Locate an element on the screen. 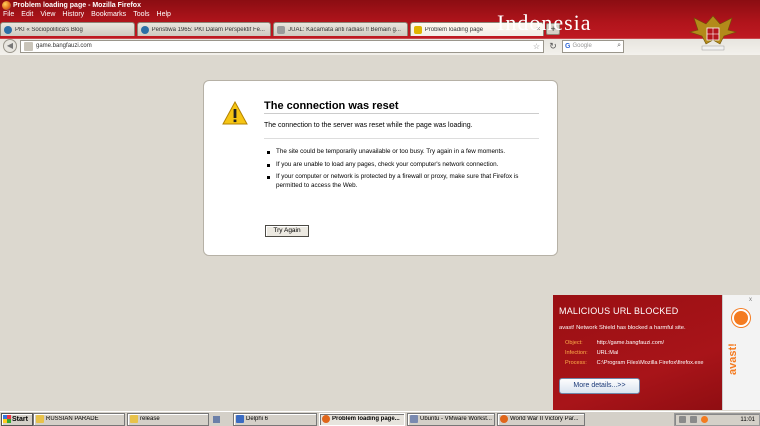 This screenshot has height=426, width=760. start-button: Start is located at coordinates (17, 419).